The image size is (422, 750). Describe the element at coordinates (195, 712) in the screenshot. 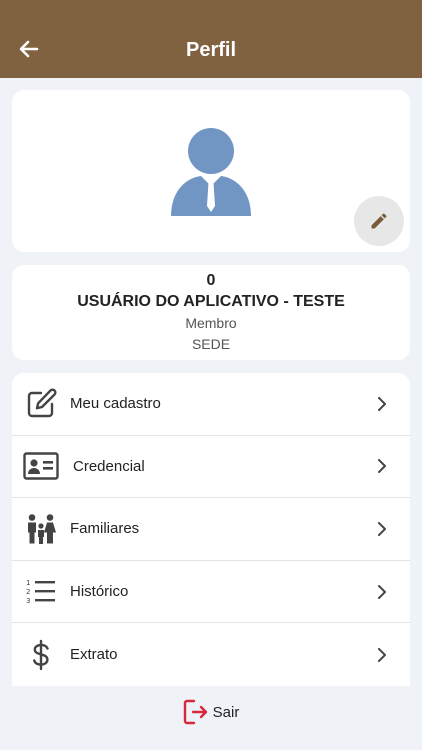

I see `logout-icon` at that location.